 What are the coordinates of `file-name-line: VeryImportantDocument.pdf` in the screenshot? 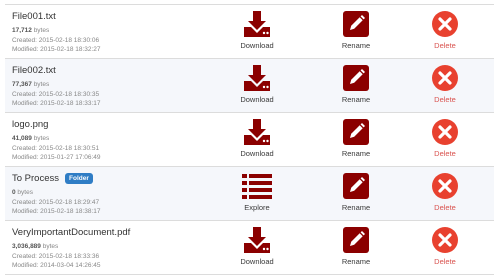 It's located at (112, 232).